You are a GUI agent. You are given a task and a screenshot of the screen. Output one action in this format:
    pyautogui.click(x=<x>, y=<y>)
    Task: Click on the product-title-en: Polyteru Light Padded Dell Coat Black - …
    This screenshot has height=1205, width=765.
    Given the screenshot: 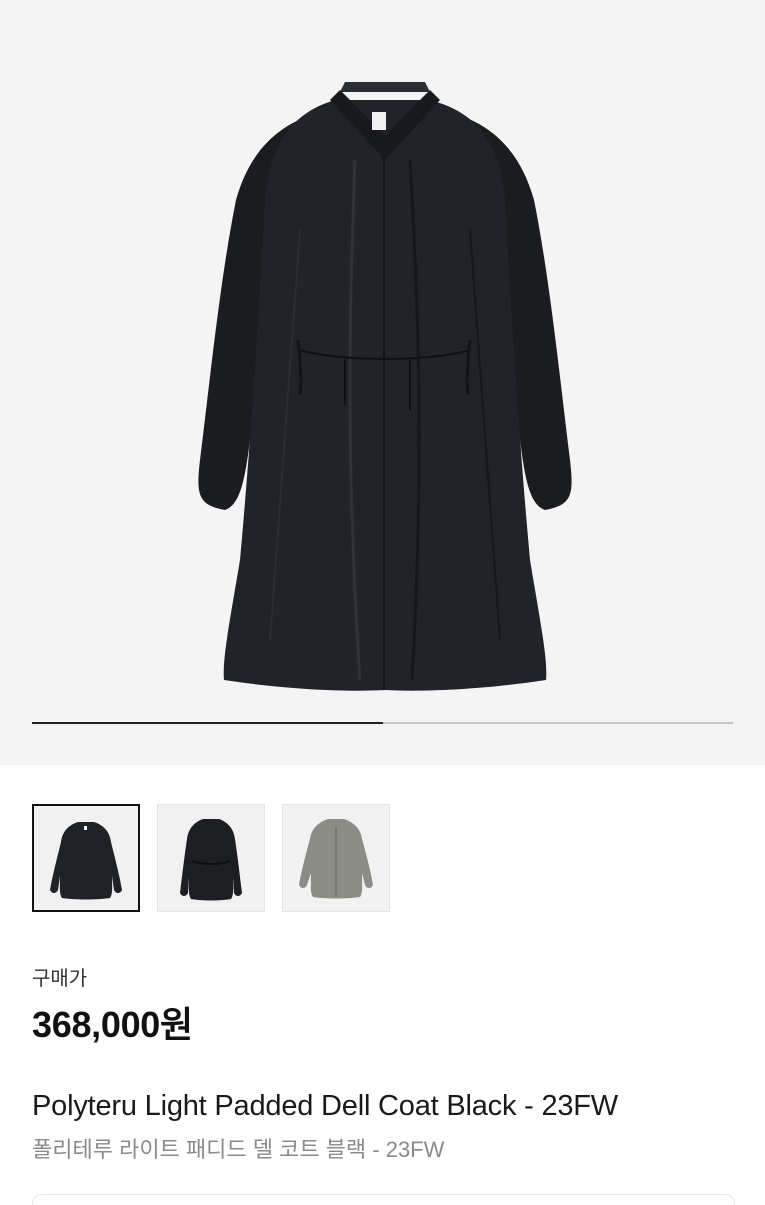 What is the action you would take?
    pyautogui.click(x=325, y=1106)
    